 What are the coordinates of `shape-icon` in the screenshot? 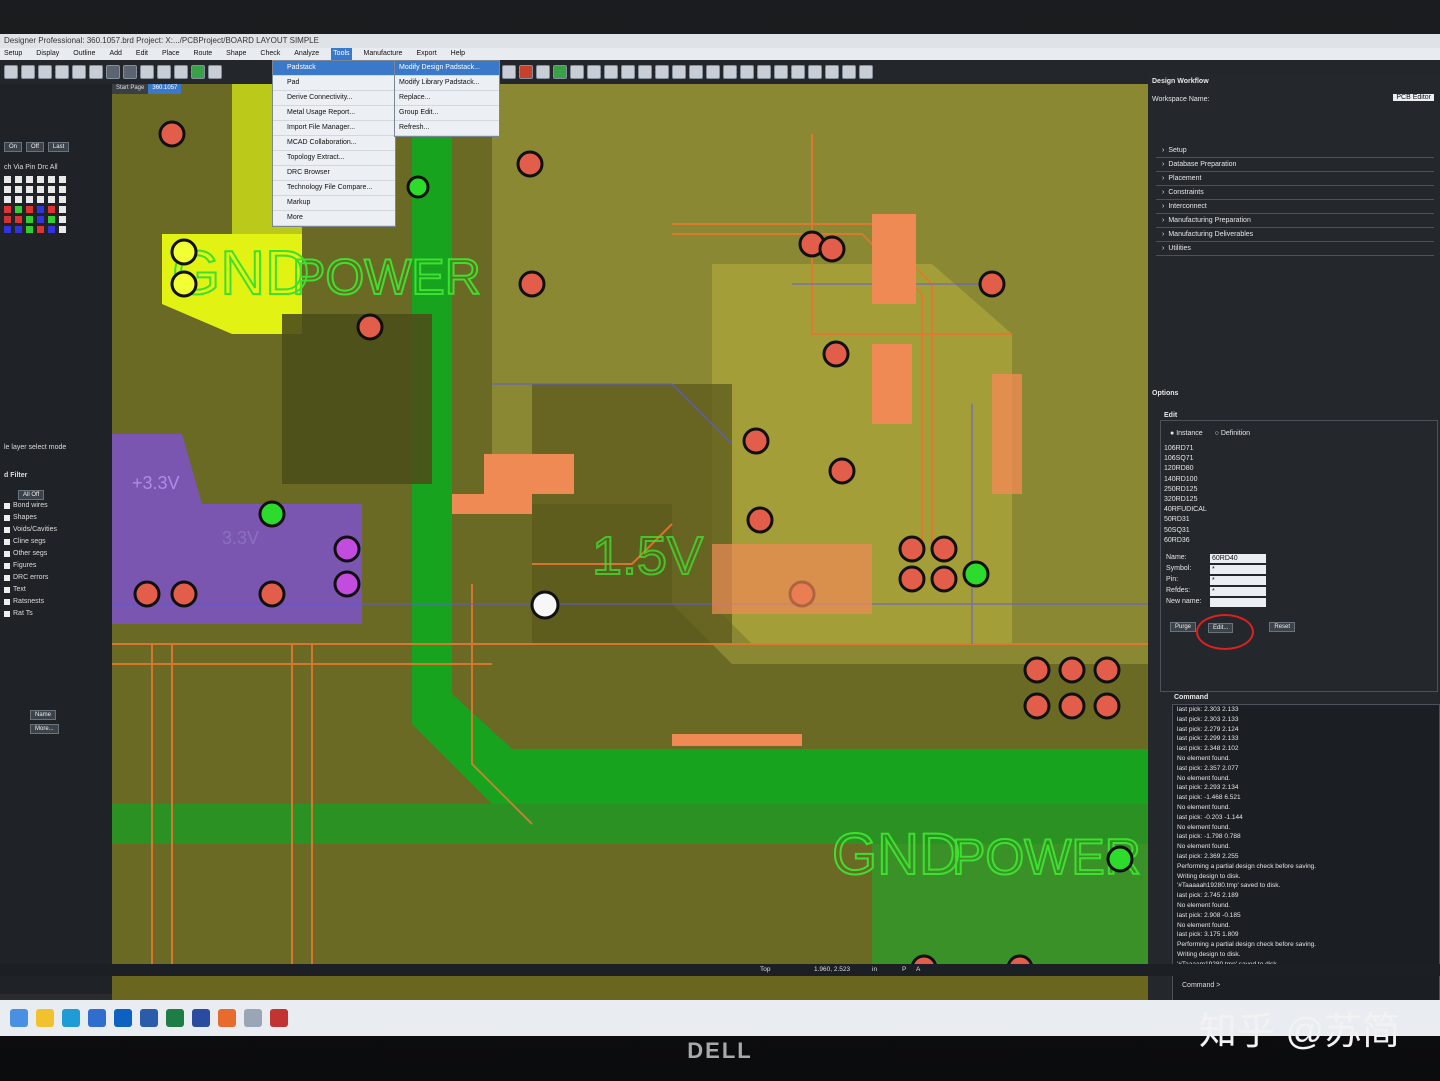 It's located at (198, 72).